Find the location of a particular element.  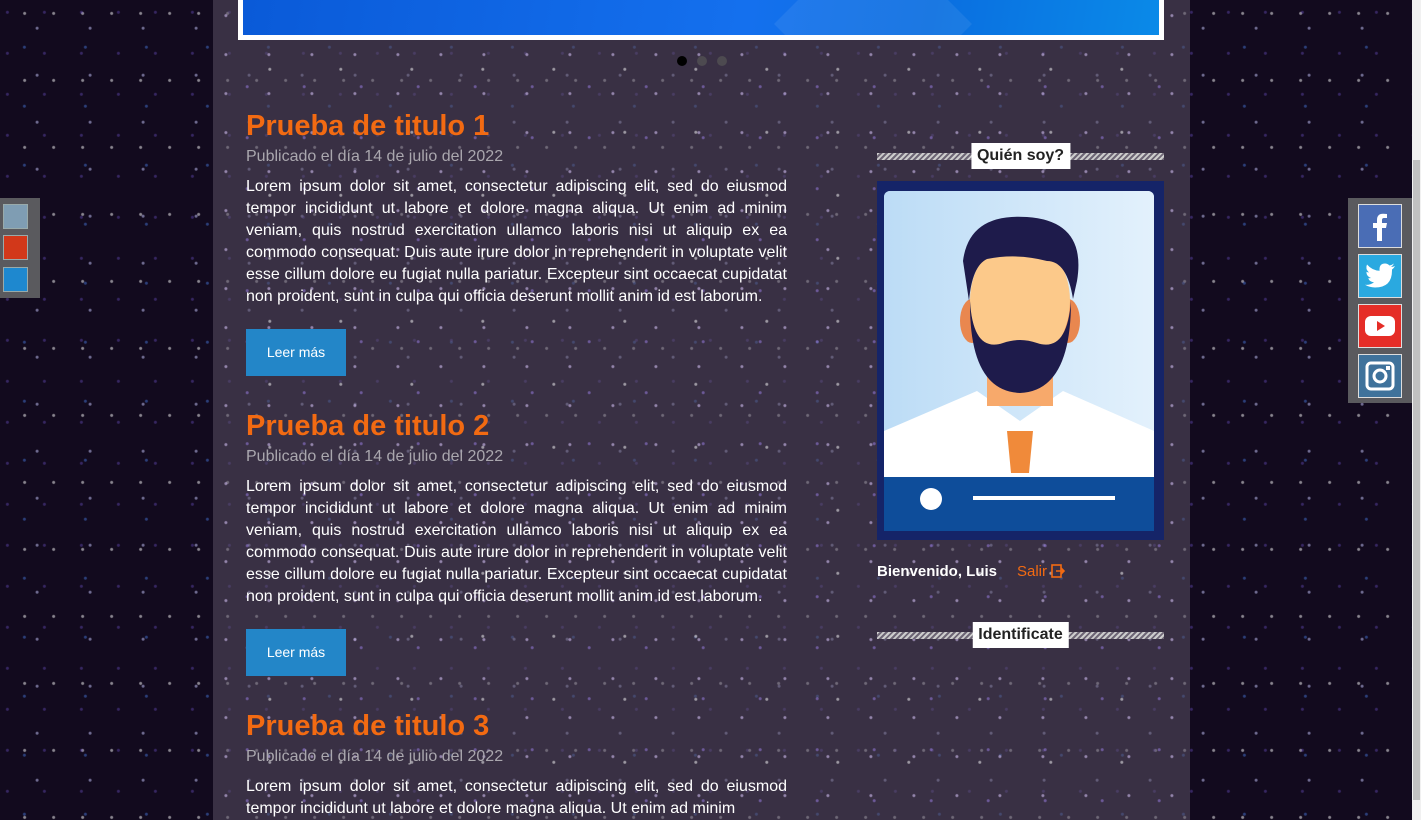

post-title: Prueba de titulo 2 is located at coordinates (516, 426).